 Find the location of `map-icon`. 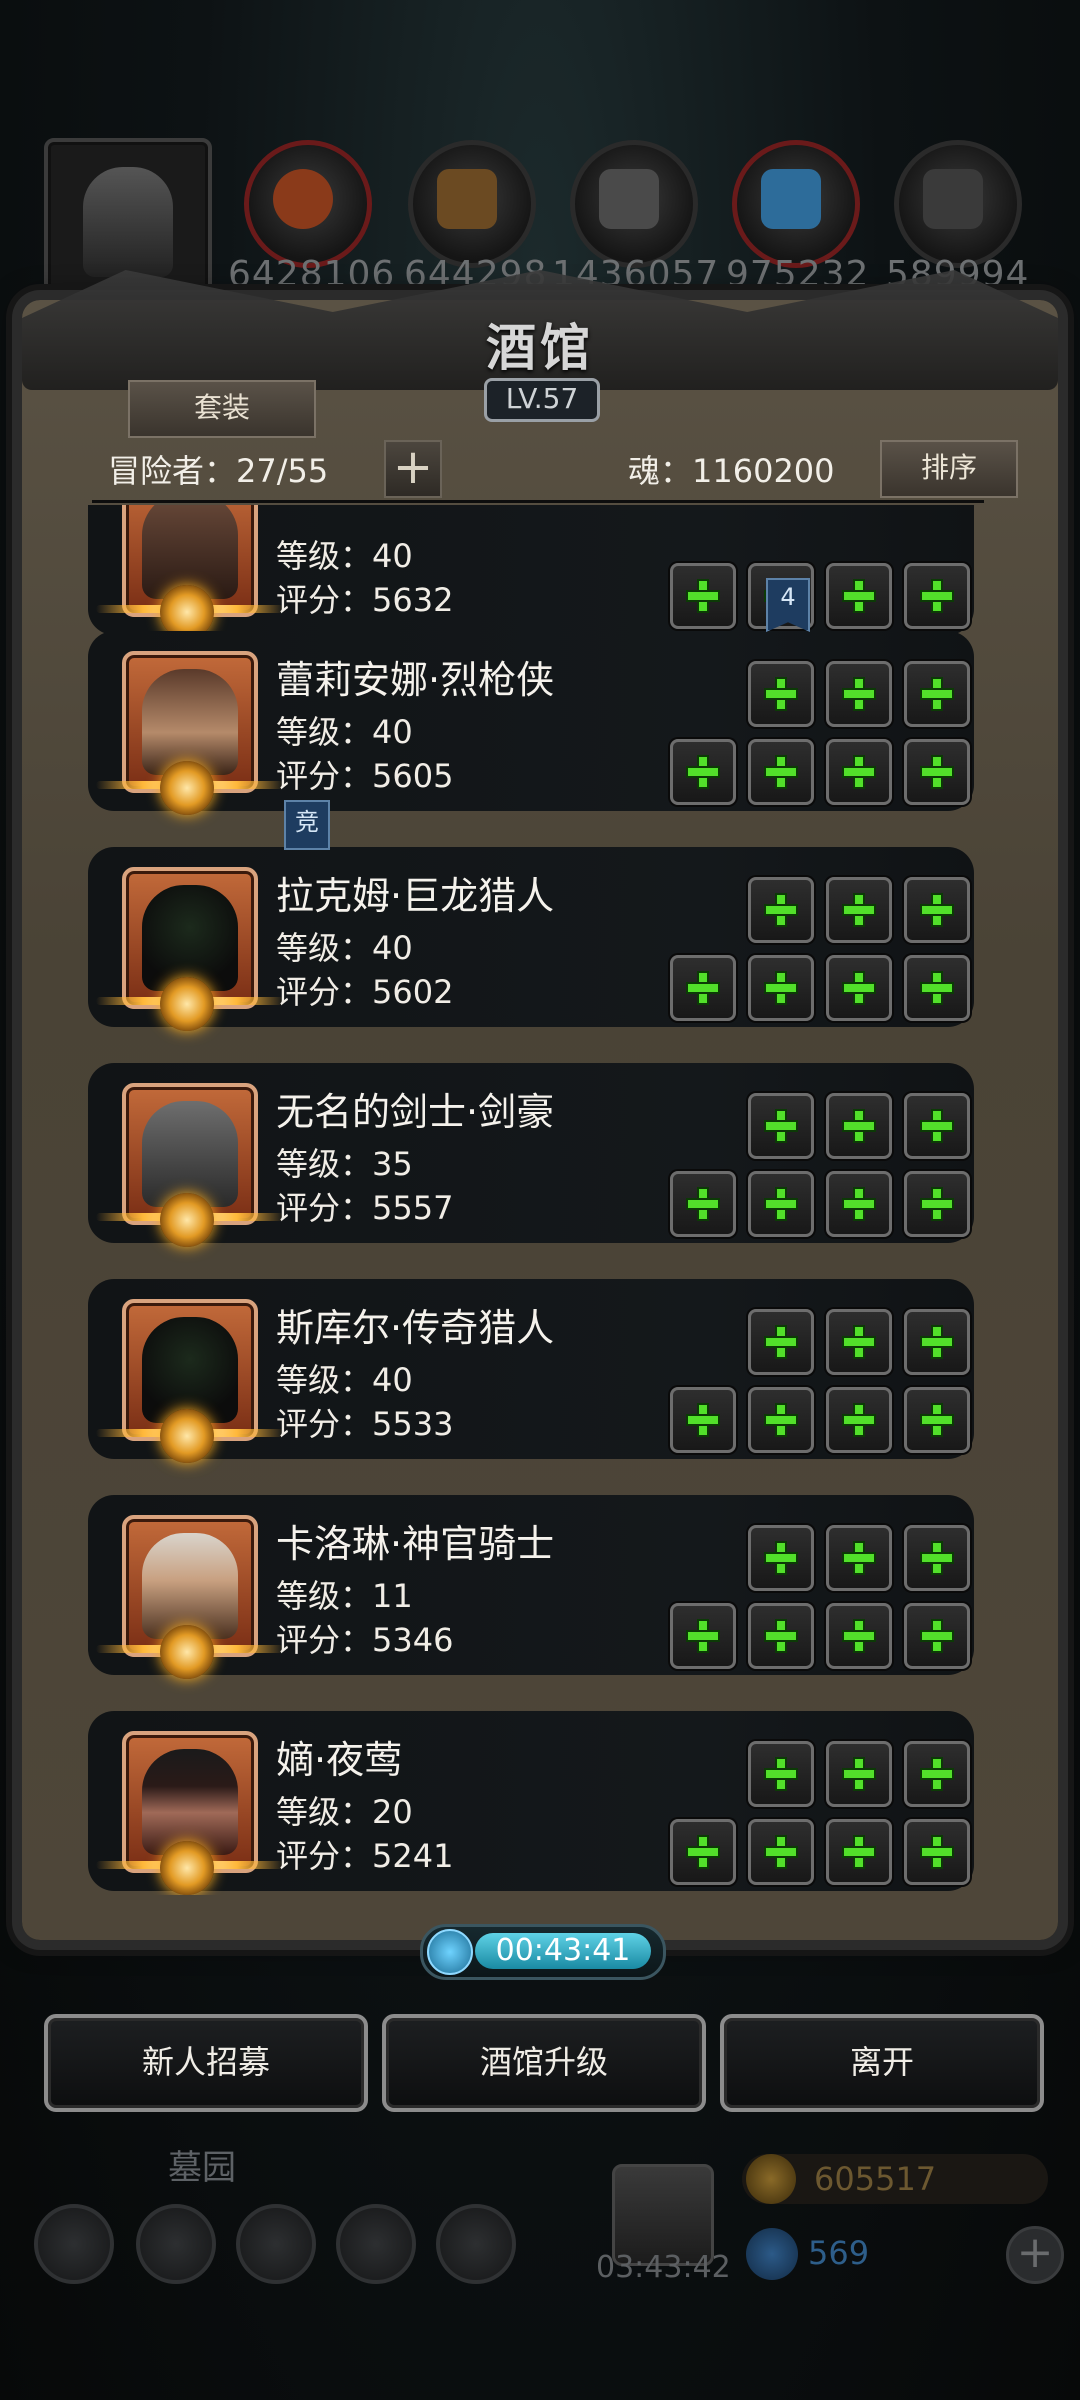

map-icon is located at coordinates (476, 2244).